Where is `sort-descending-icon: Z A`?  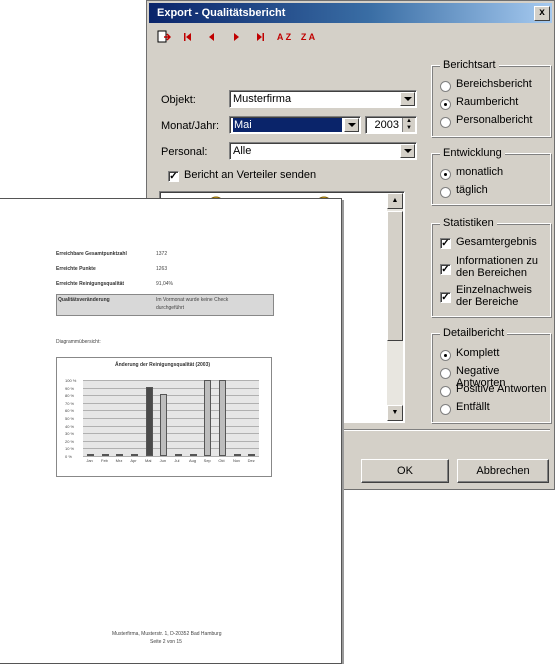 sort-descending-icon: Z A is located at coordinates (308, 37).